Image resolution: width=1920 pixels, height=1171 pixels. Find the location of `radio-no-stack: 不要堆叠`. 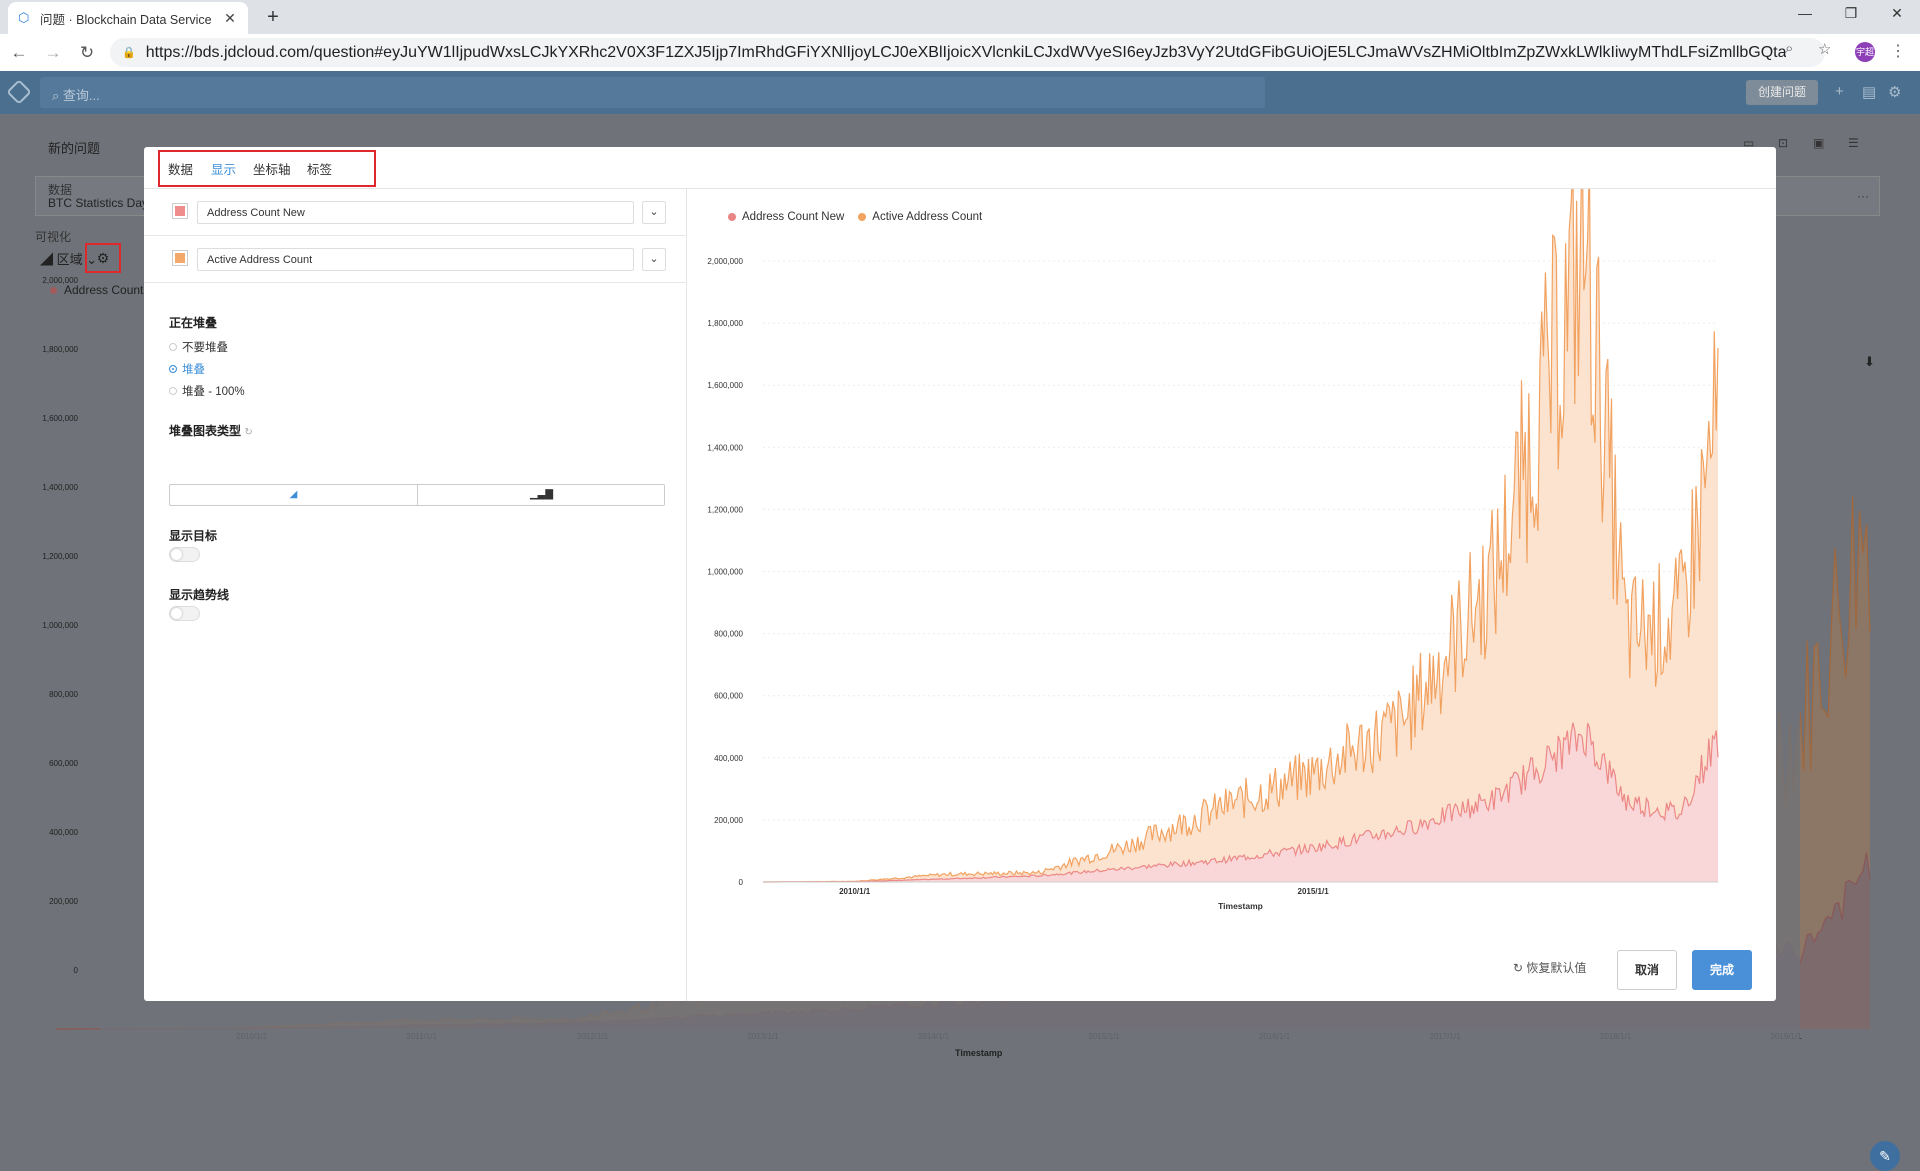

radio-no-stack: 不要堆叠 is located at coordinates (198, 347).